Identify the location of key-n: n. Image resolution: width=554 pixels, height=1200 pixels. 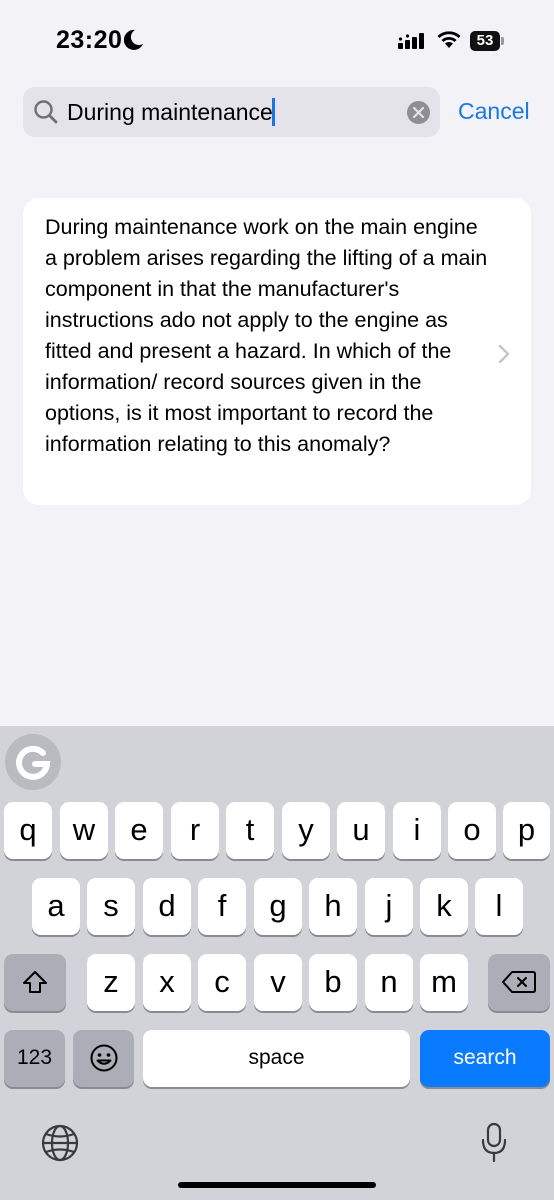
(389, 982).